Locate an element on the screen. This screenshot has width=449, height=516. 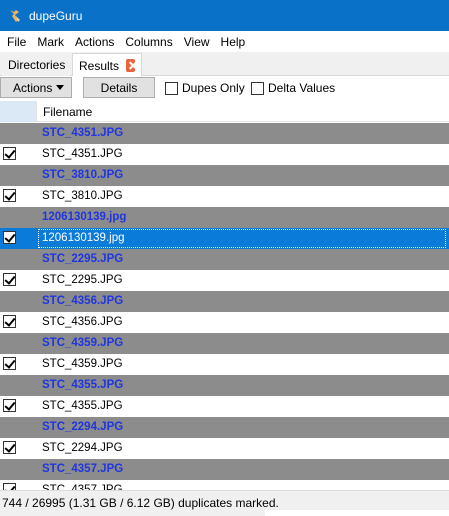
duplicate-row: STC_4355.JPG is located at coordinates (224, 406).